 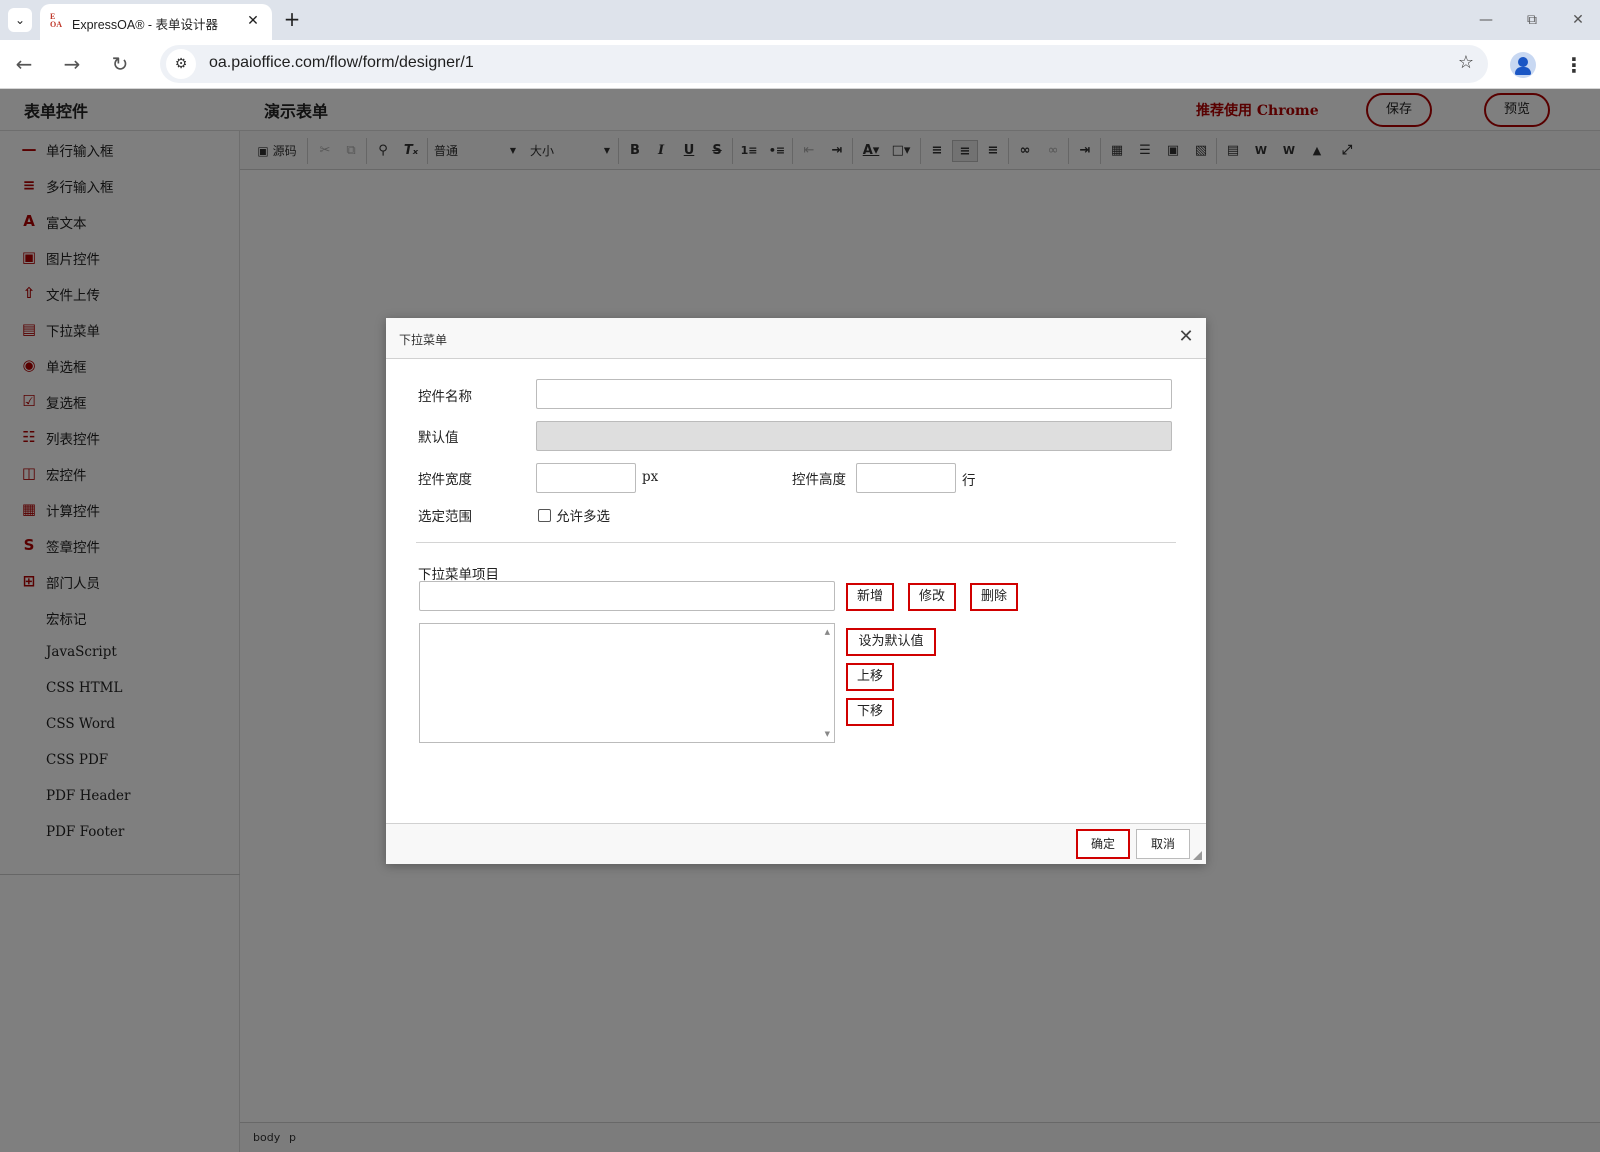 What do you see at coordinates (1532, 20) in the screenshot?
I see `restore-icon: ⧉` at bounding box center [1532, 20].